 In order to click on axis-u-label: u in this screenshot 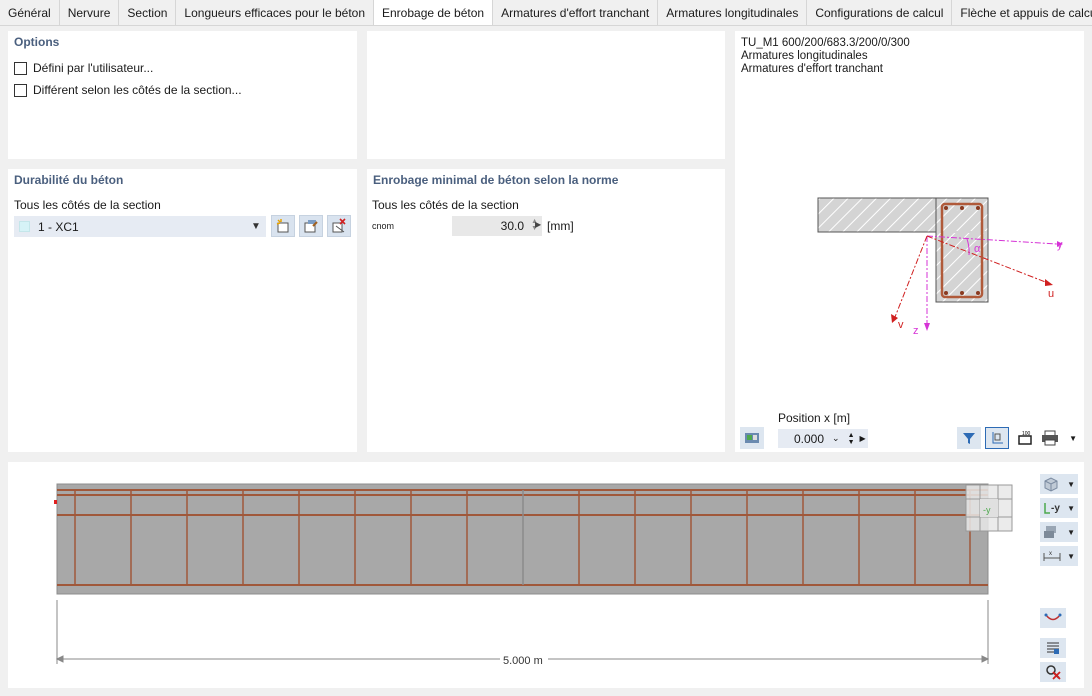, I will do `click(1051, 294)`.